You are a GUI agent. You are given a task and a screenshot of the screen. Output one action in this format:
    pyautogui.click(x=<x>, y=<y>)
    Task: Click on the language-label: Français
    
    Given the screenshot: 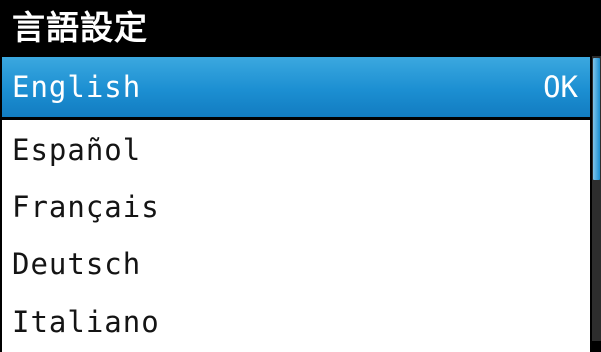 What is the action you would take?
    pyautogui.click(x=86, y=207)
    